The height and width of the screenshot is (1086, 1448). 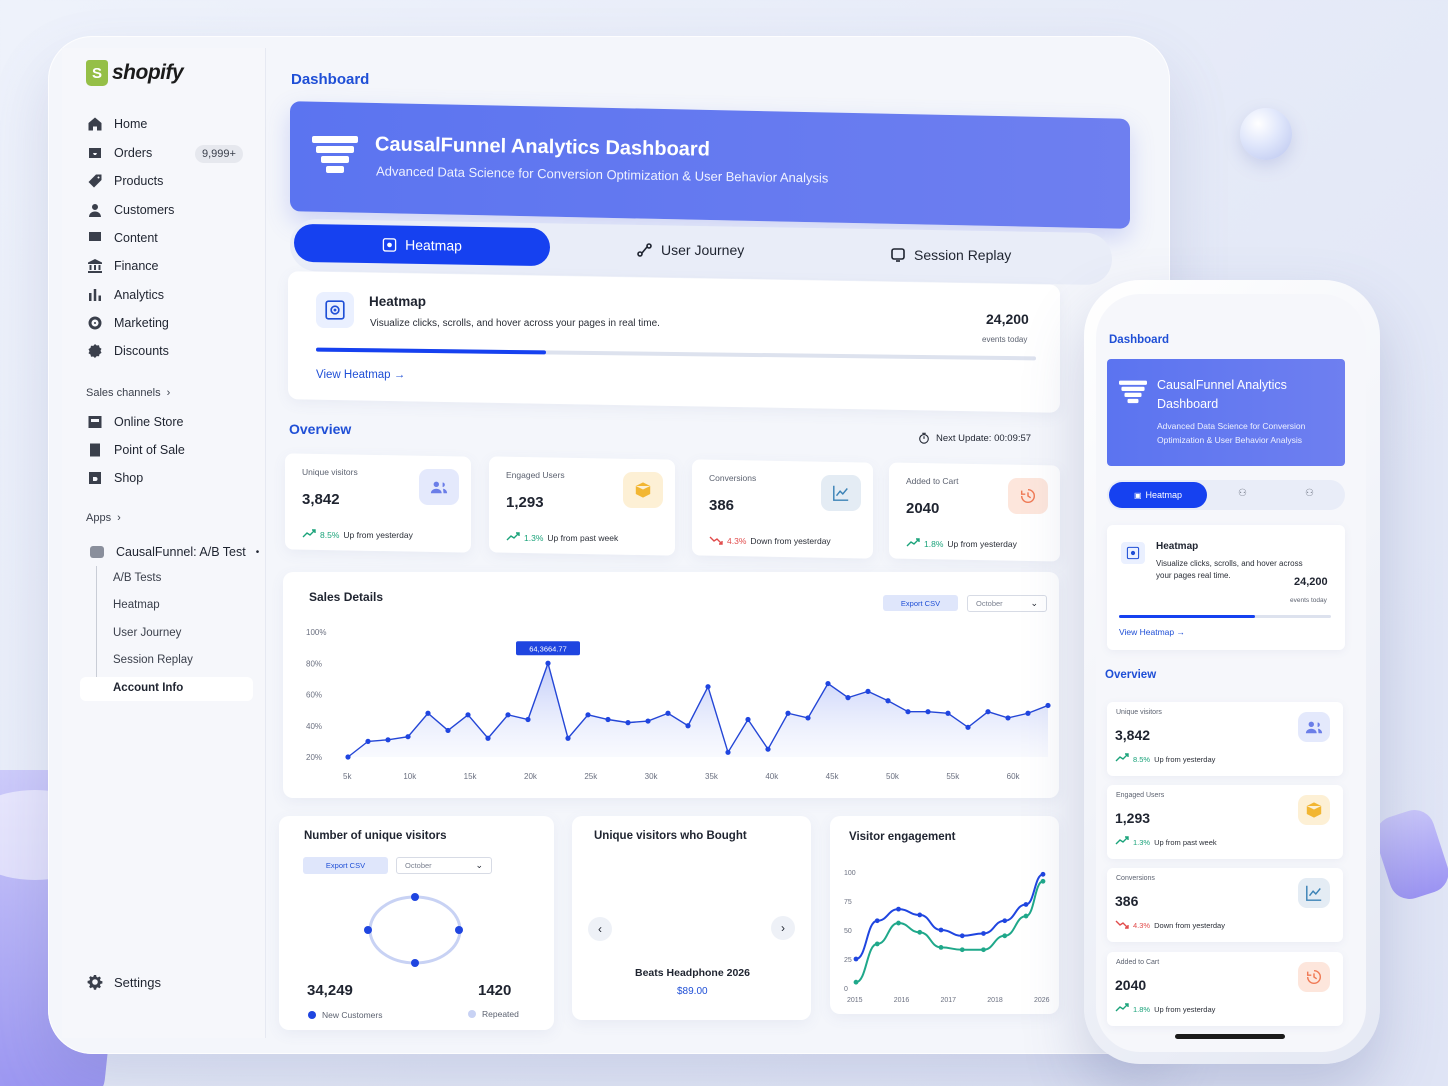 What do you see at coordinates (410, 776) in the screenshot?
I see `x-tick-label: 10k` at bounding box center [410, 776].